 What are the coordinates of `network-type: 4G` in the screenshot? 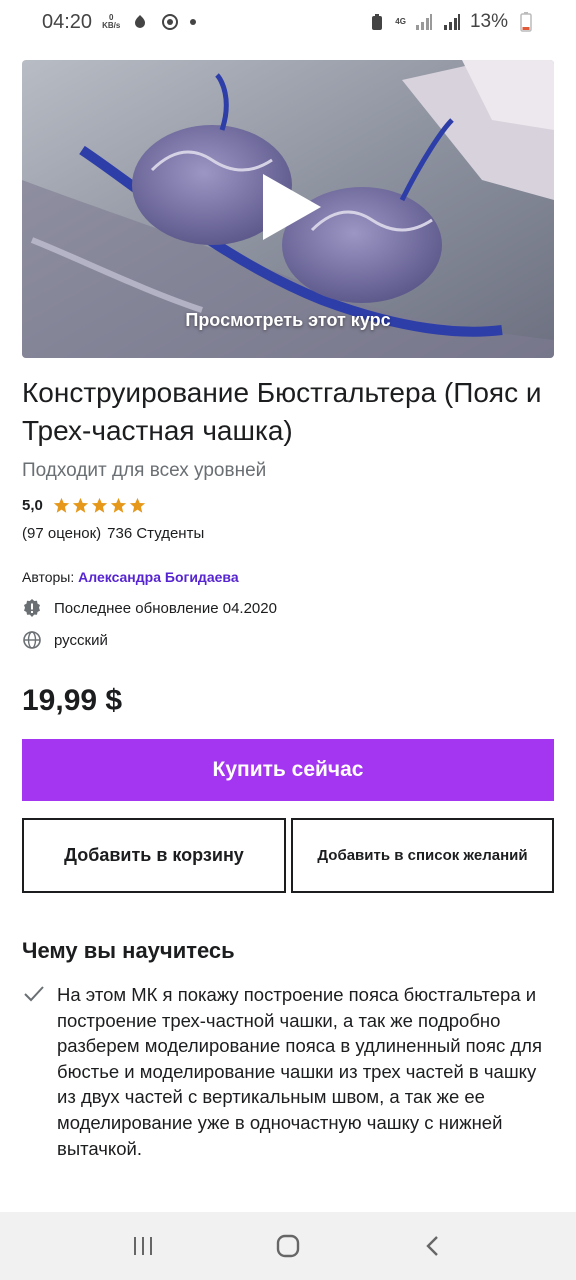 It's located at (400, 21).